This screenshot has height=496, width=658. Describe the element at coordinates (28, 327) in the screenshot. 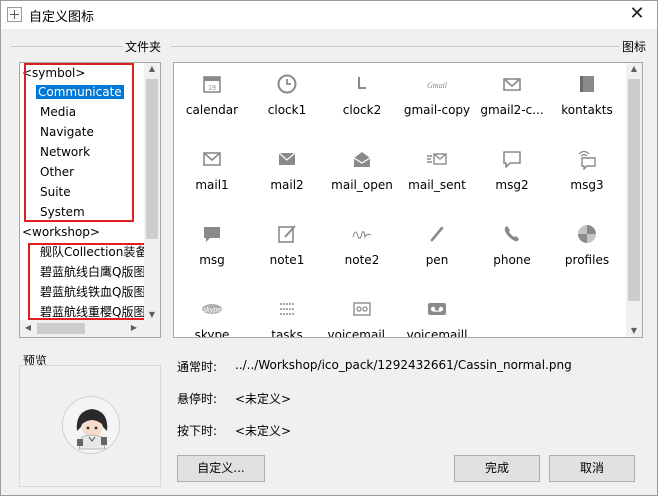

I see `scroll-left-arrow-icon: ◀` at that location.